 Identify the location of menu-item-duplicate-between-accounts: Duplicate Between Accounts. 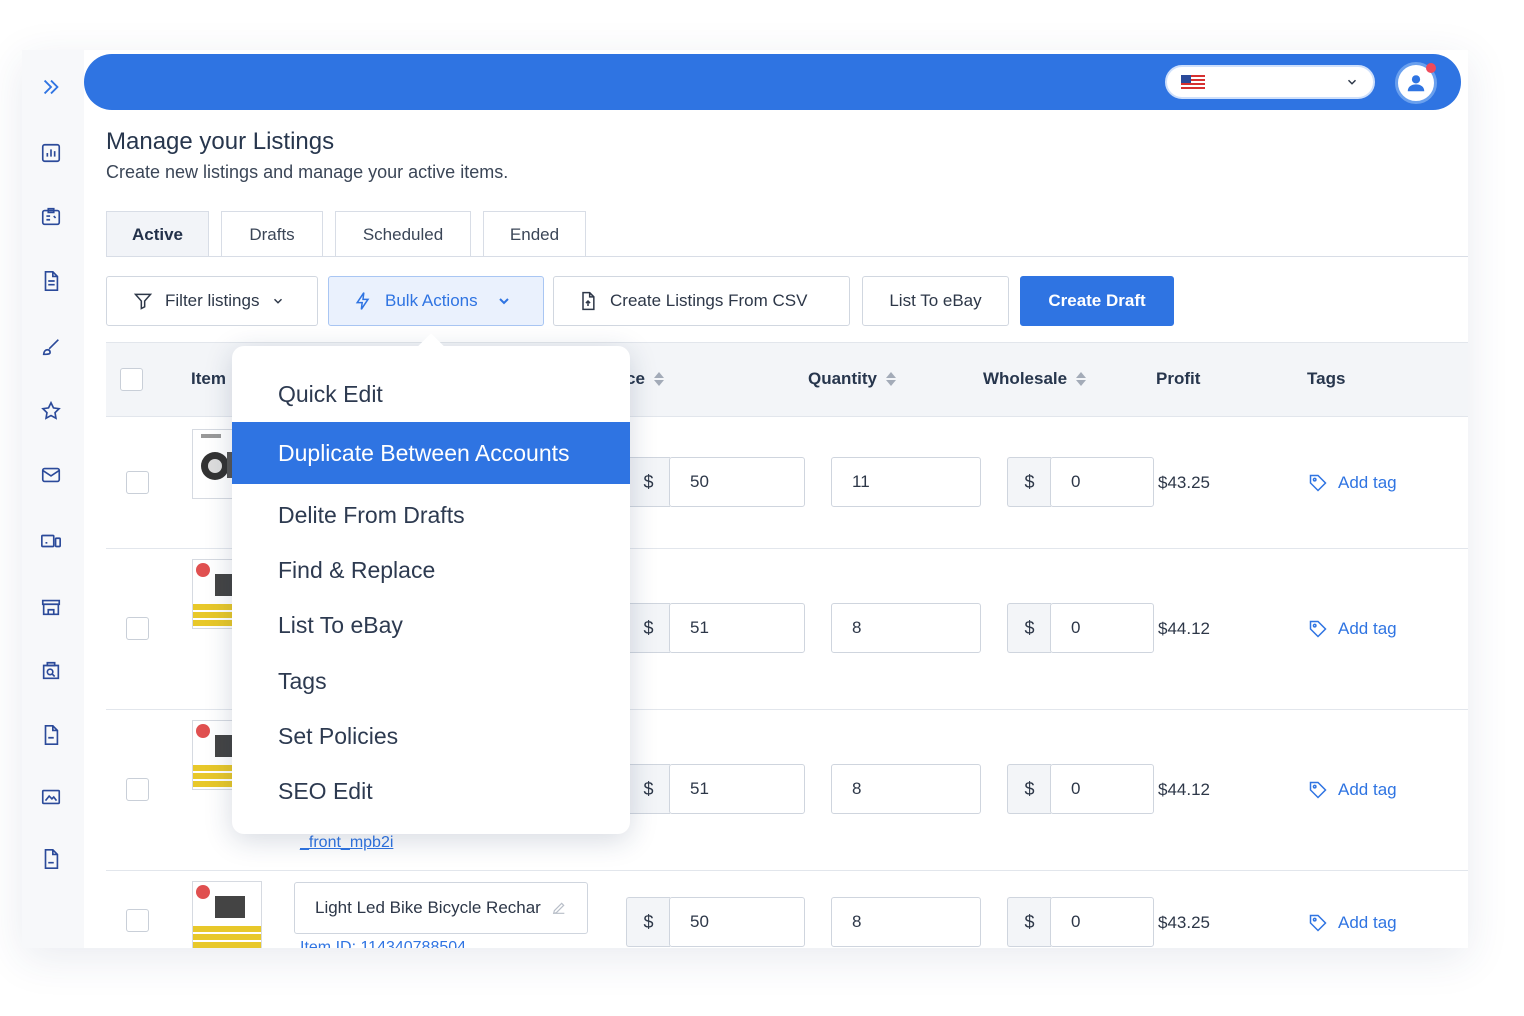
(431, 453).